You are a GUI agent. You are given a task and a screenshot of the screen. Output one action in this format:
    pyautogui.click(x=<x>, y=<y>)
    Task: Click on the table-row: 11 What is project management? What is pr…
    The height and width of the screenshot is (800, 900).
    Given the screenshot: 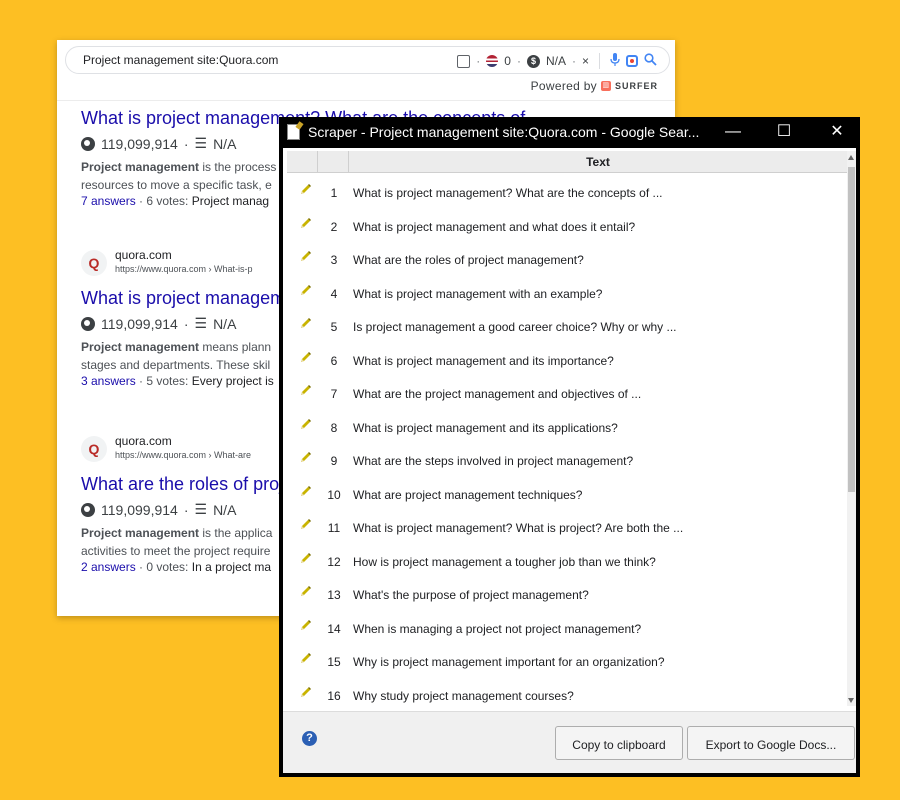 What is the action you would take?
    pyautogui.click(x=567, y=528)
    